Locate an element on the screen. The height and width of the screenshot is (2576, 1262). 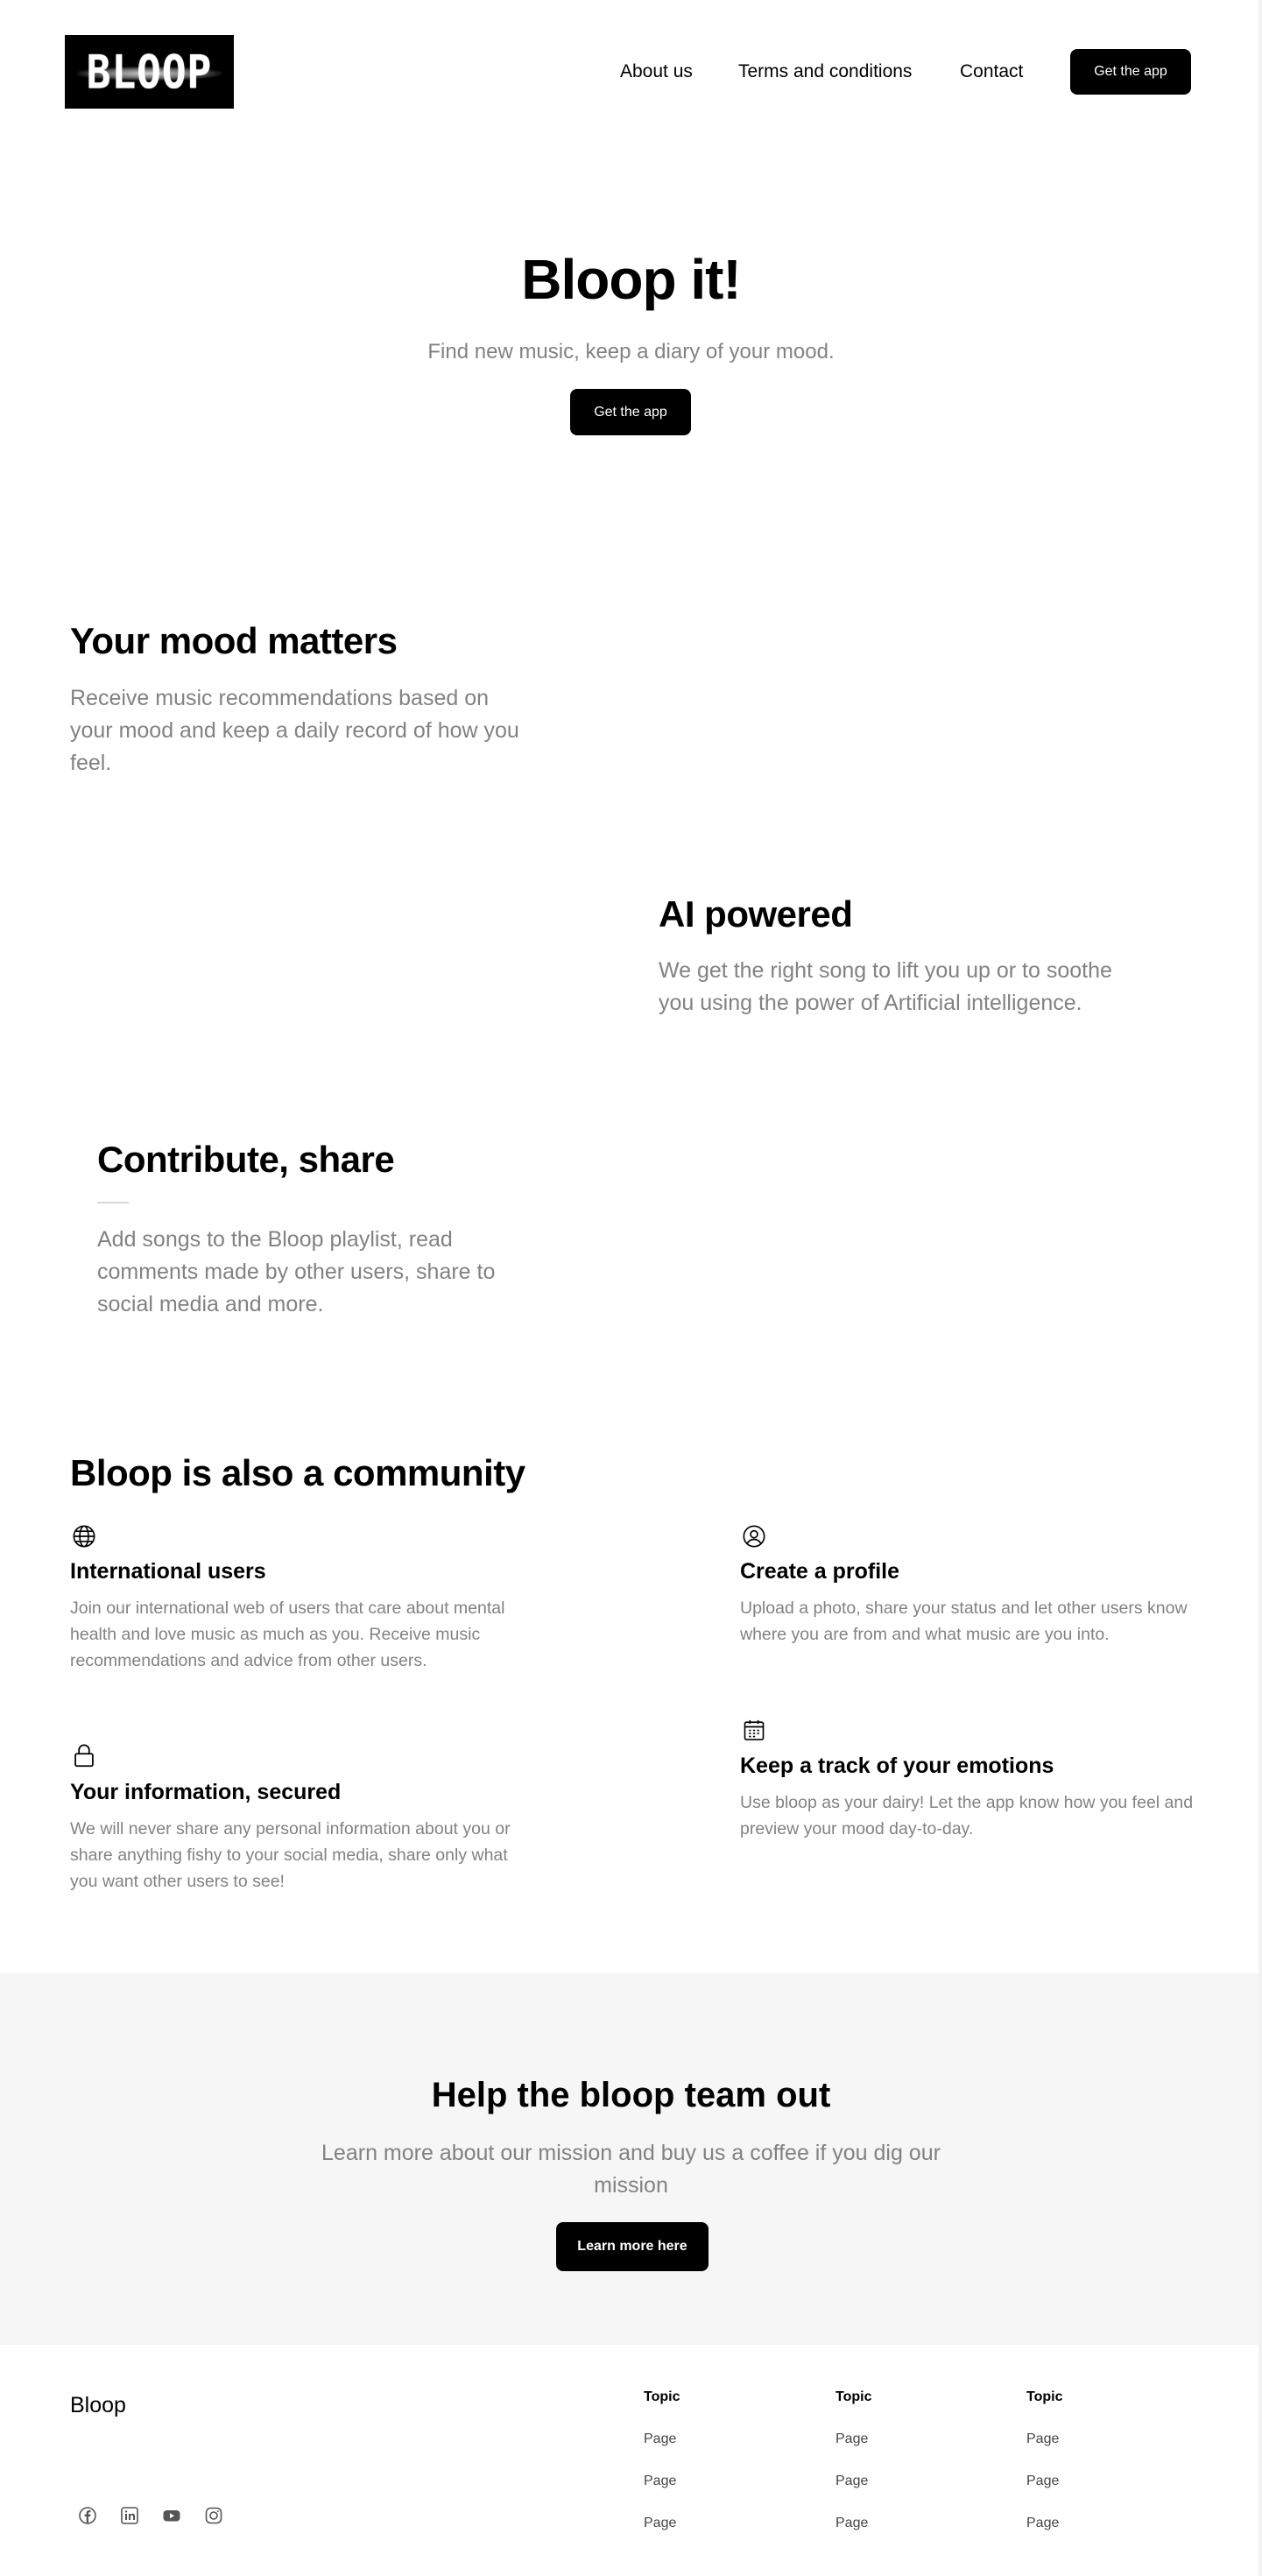
bloop-logo: BLOOP is located at coordinates (149, 72).